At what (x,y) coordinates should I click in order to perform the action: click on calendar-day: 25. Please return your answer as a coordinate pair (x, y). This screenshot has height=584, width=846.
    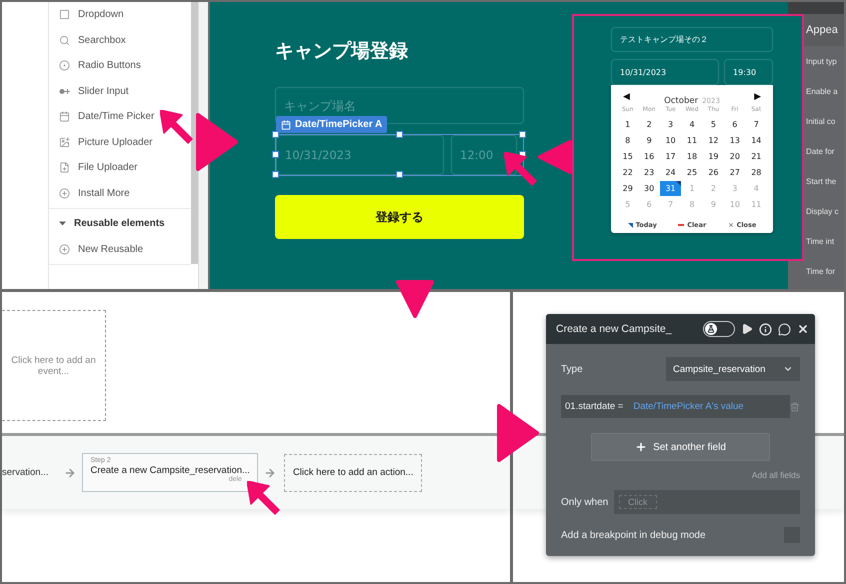
    Looking at the image, I should click on (692, 172).